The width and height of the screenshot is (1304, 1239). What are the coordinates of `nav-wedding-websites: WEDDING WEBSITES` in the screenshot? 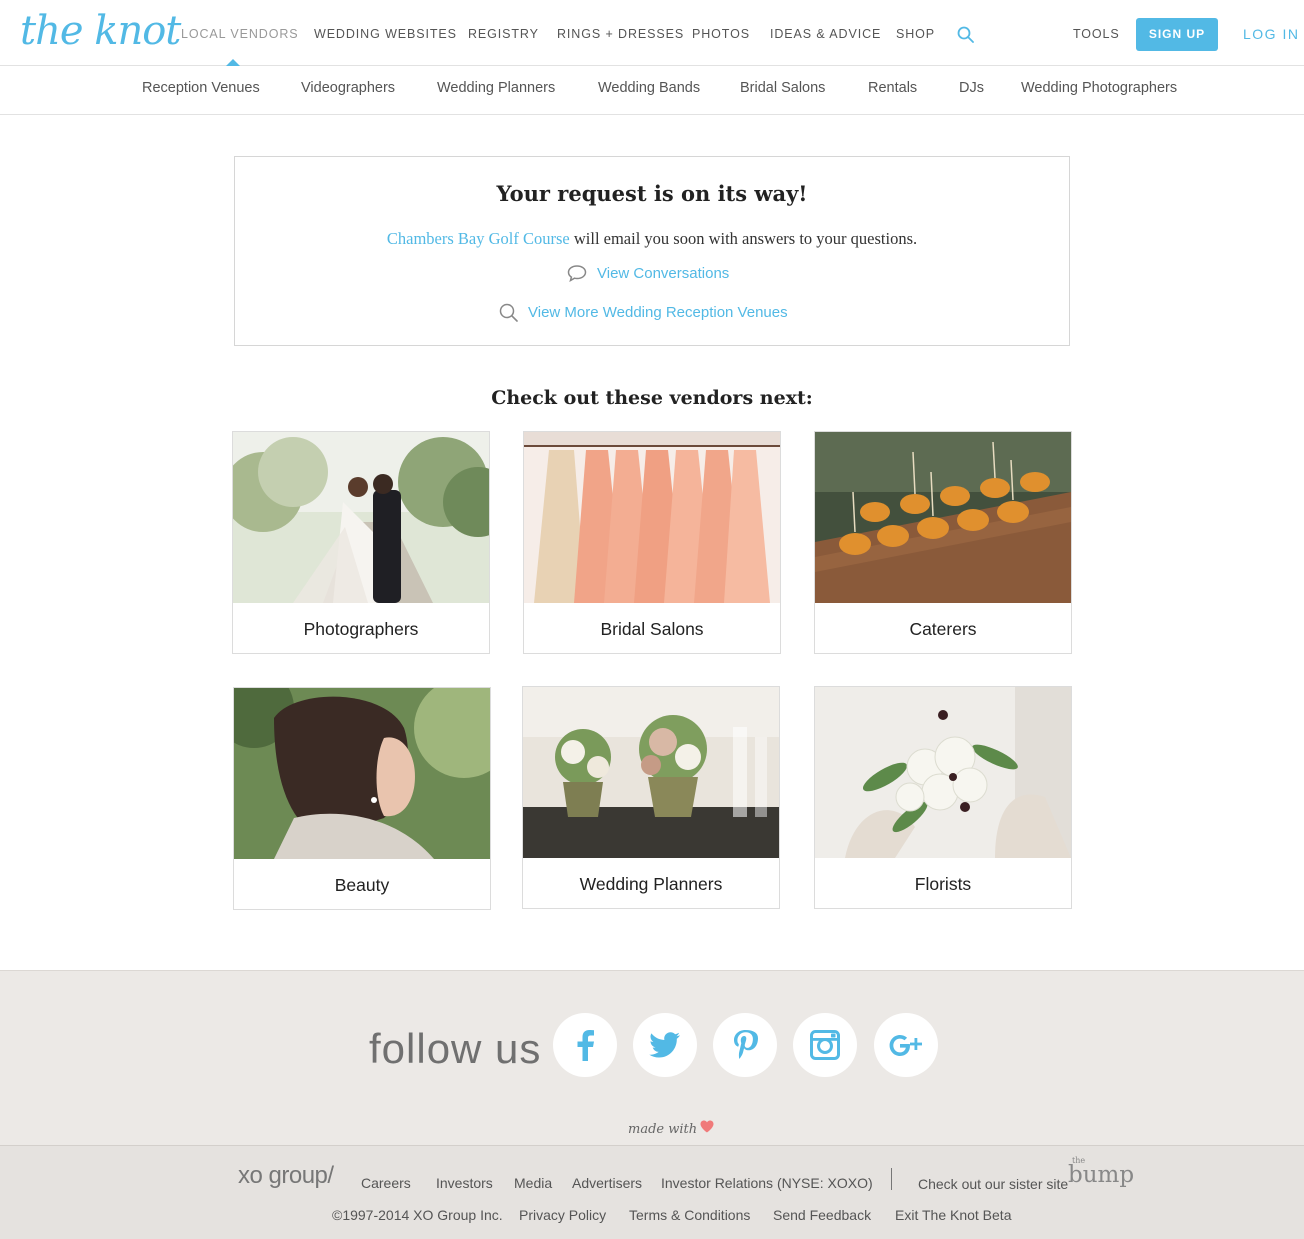 It's located at (385, 34).